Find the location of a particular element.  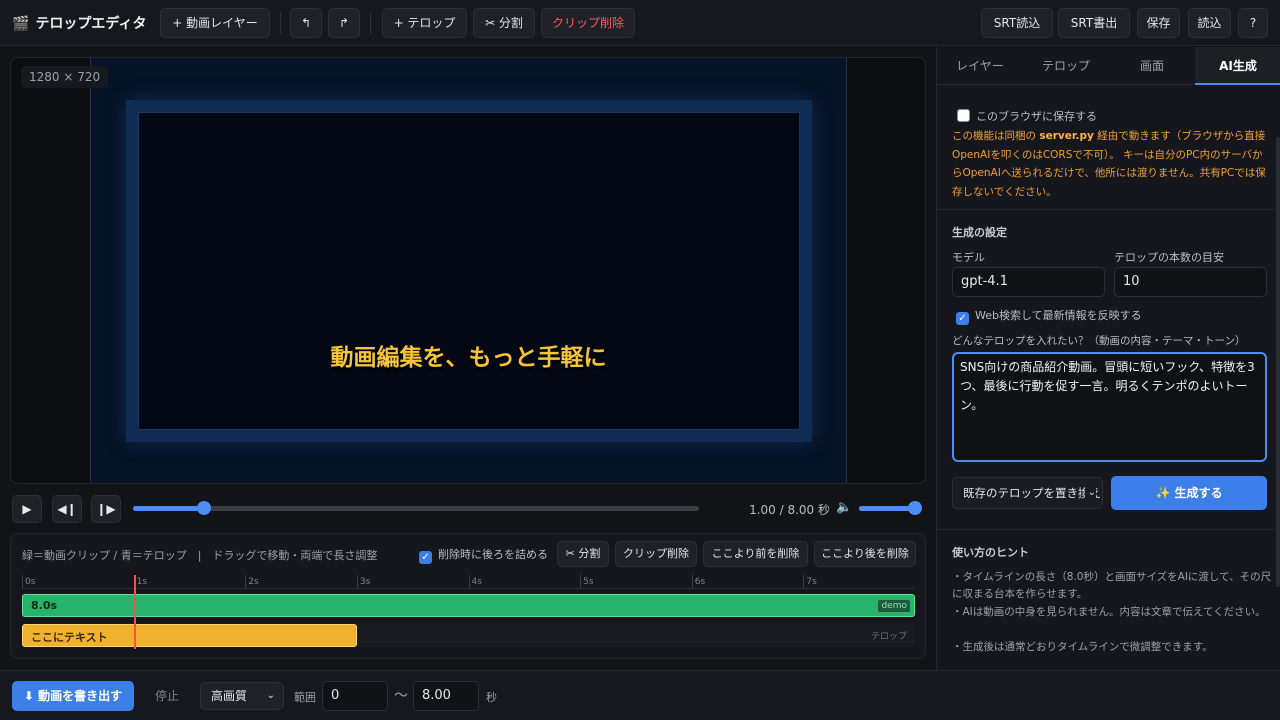

redo-button: ↱ is located at coordinates (344, 23).